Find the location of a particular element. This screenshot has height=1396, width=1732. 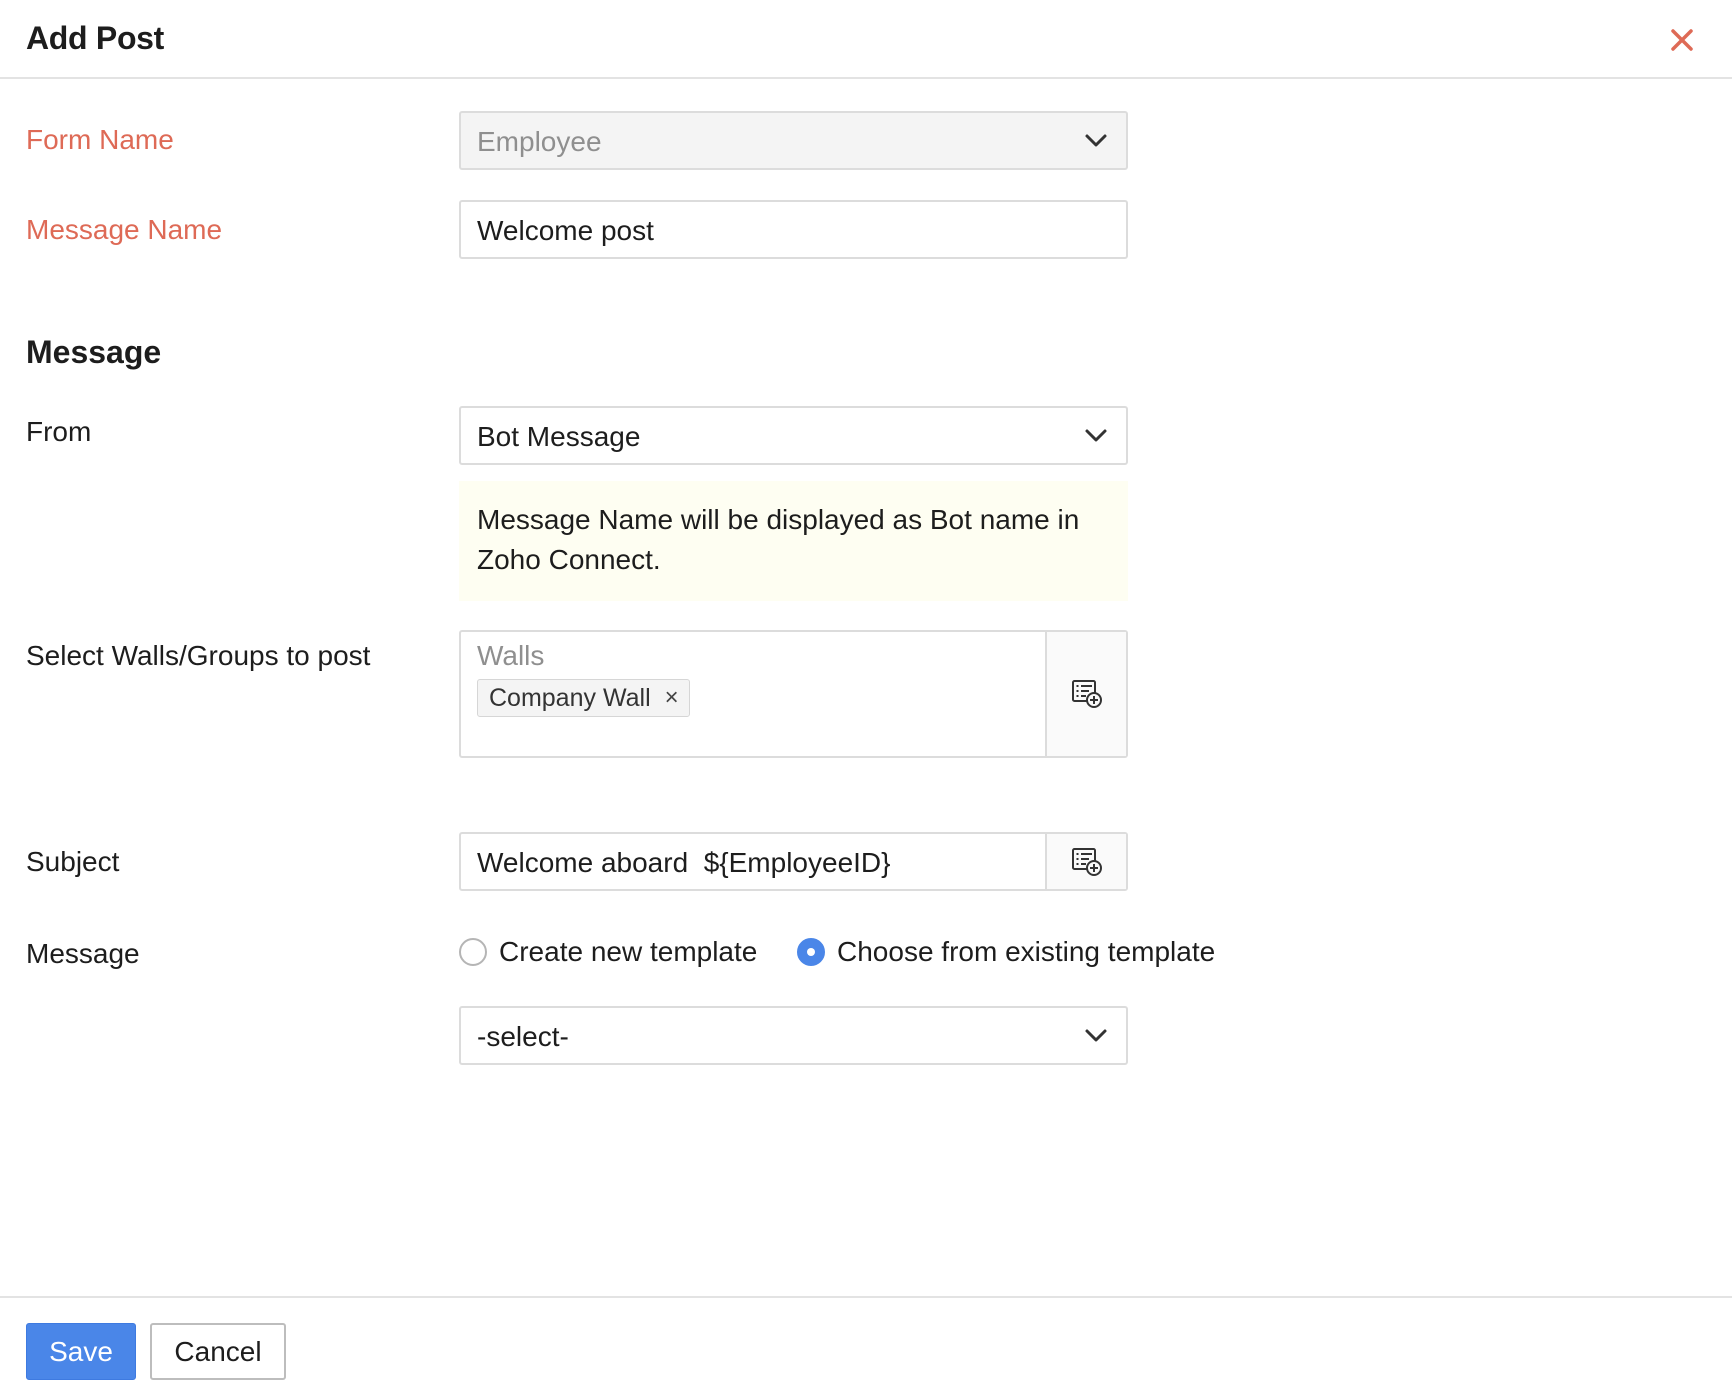

subject-input: Welcome aboard ${EmployeeID} is located at coordinates (793, 861).